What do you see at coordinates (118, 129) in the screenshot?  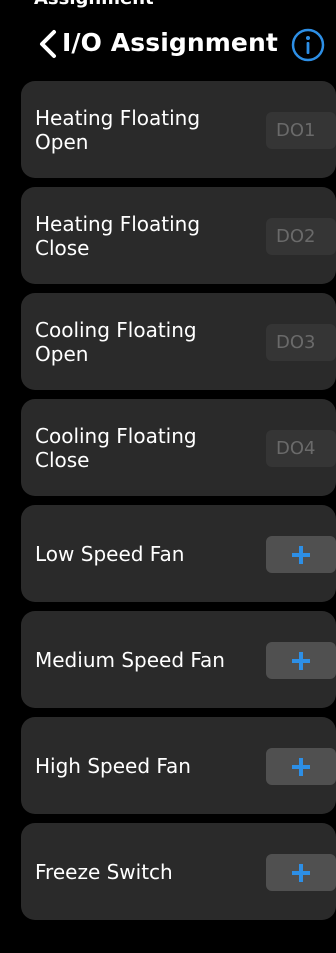 I see `item-label: Heating Floating Open` at bounding box center [118, 129].